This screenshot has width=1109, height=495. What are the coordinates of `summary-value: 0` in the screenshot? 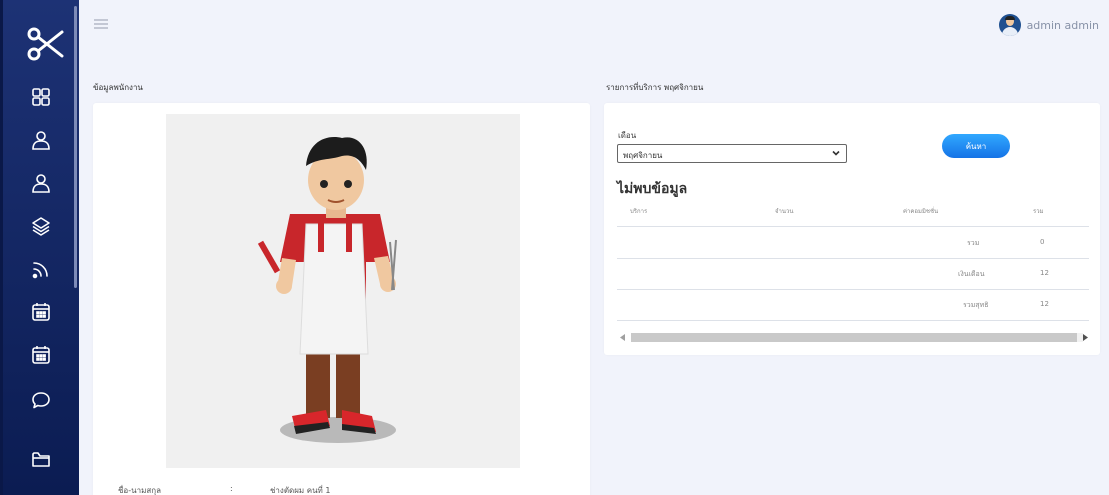 It's located at (1042, 242).